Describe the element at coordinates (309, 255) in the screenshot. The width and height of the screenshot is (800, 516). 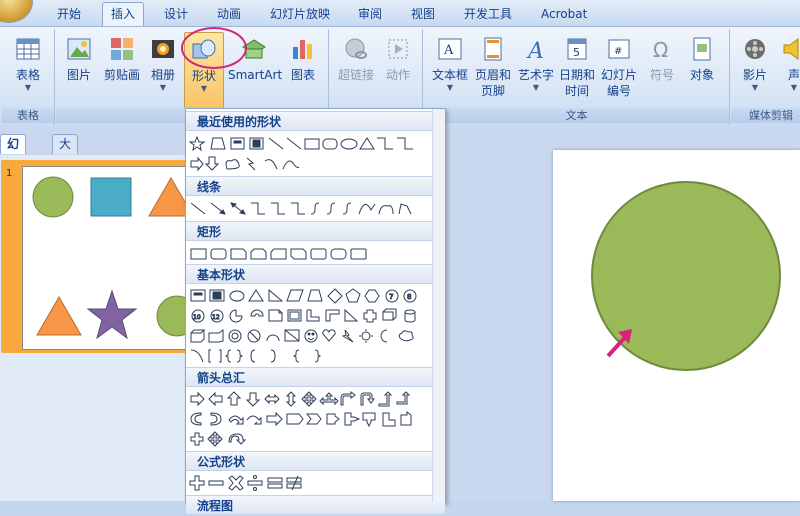
I see `rectangles-row` at that location.